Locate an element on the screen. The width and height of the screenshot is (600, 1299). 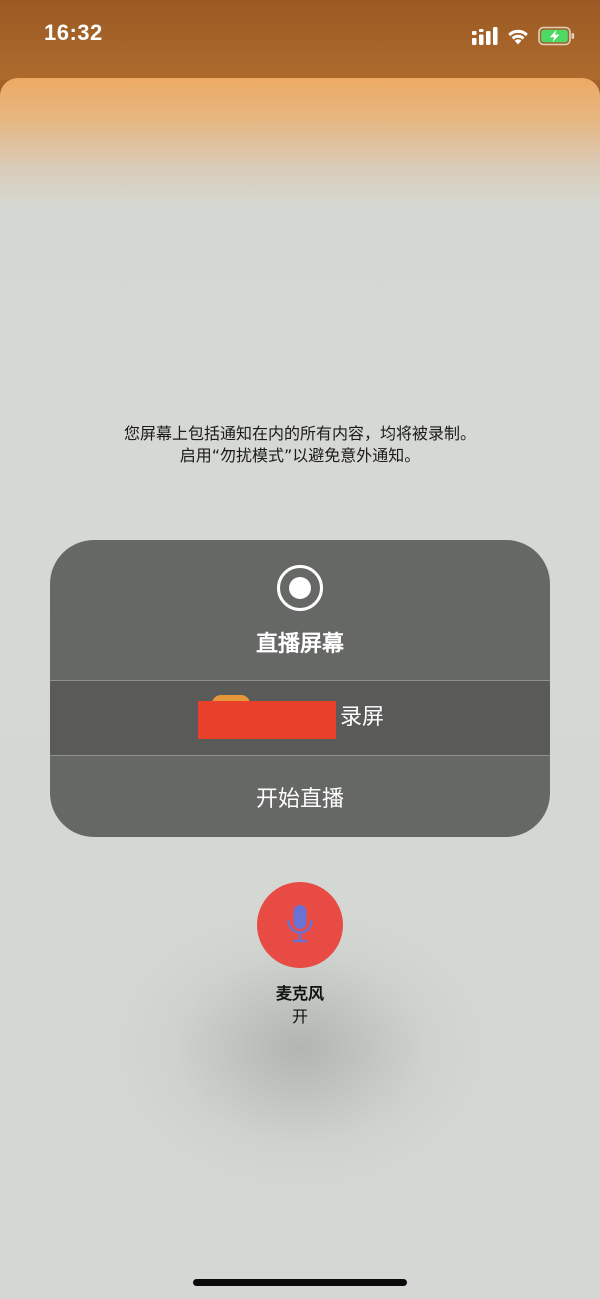
microphone-toggle is located at coordinates (300, 925).